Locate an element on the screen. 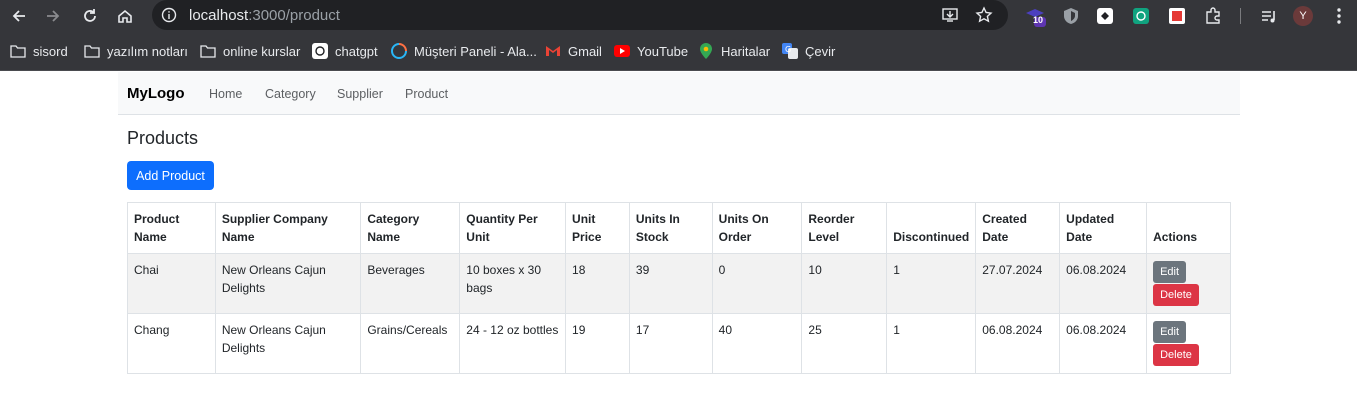  brand-logo: MyLogo is located at coordinates (156, 93).